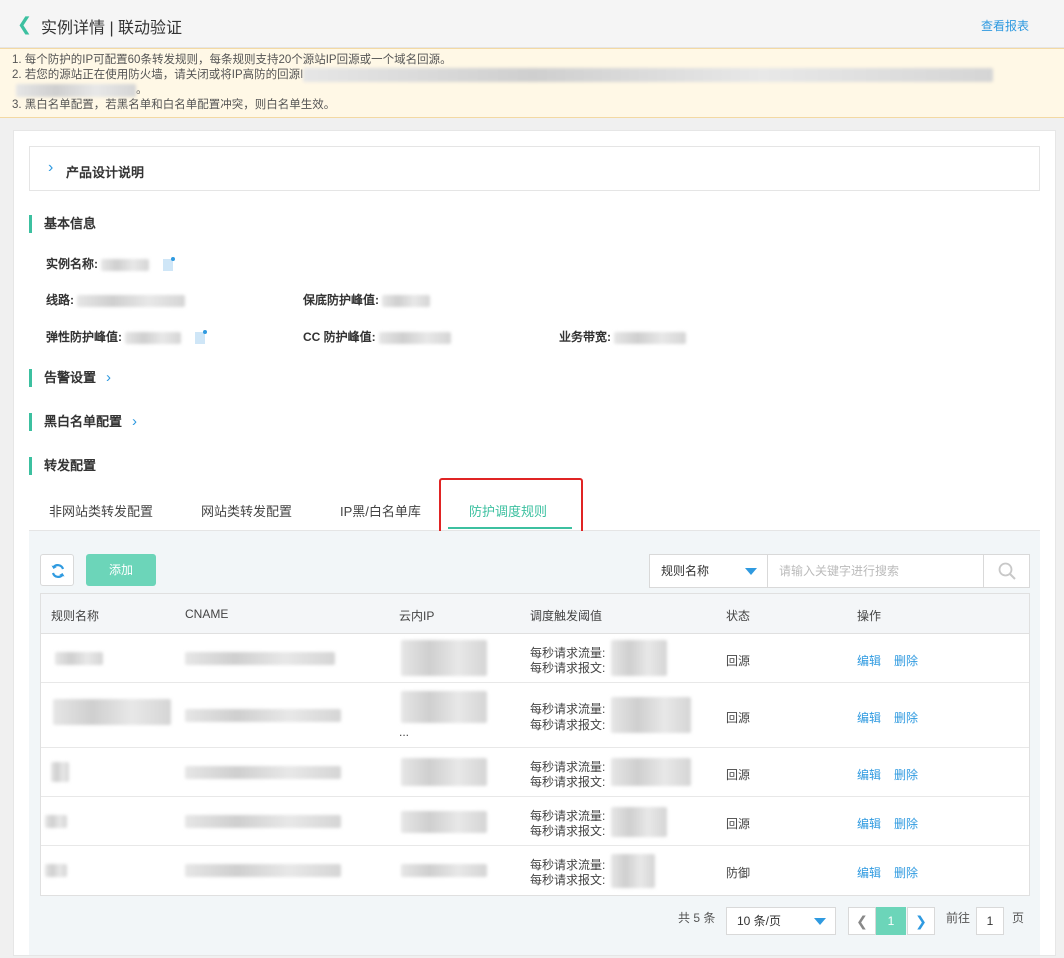 The height and width of the screenshot is (958, 1064). What do you see at coordinates (535, 870) in the screenshot?
I see `table-row: 每秒请求流量: 每秒请求报文: 防御 编辑 删除` at bounding box center [535, 870].